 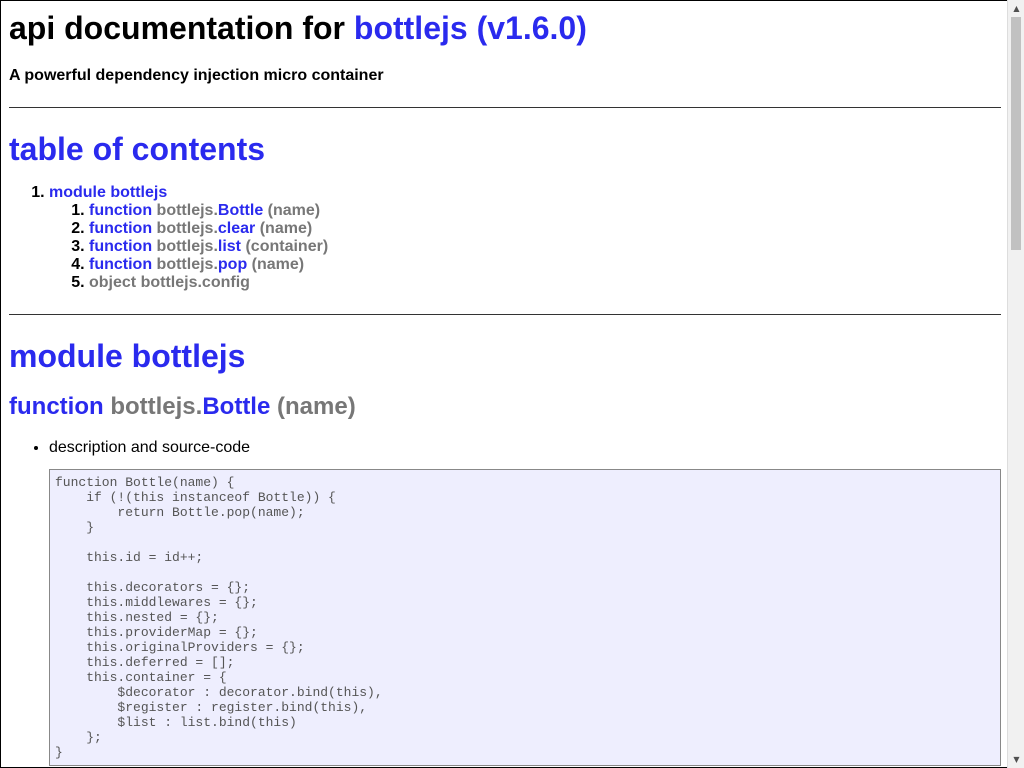 What do you see at coordinates (1016, 8) in the screenshot?
I see `scroll-up-arrow-icon: ▲` at bounding box center [1016, 8].